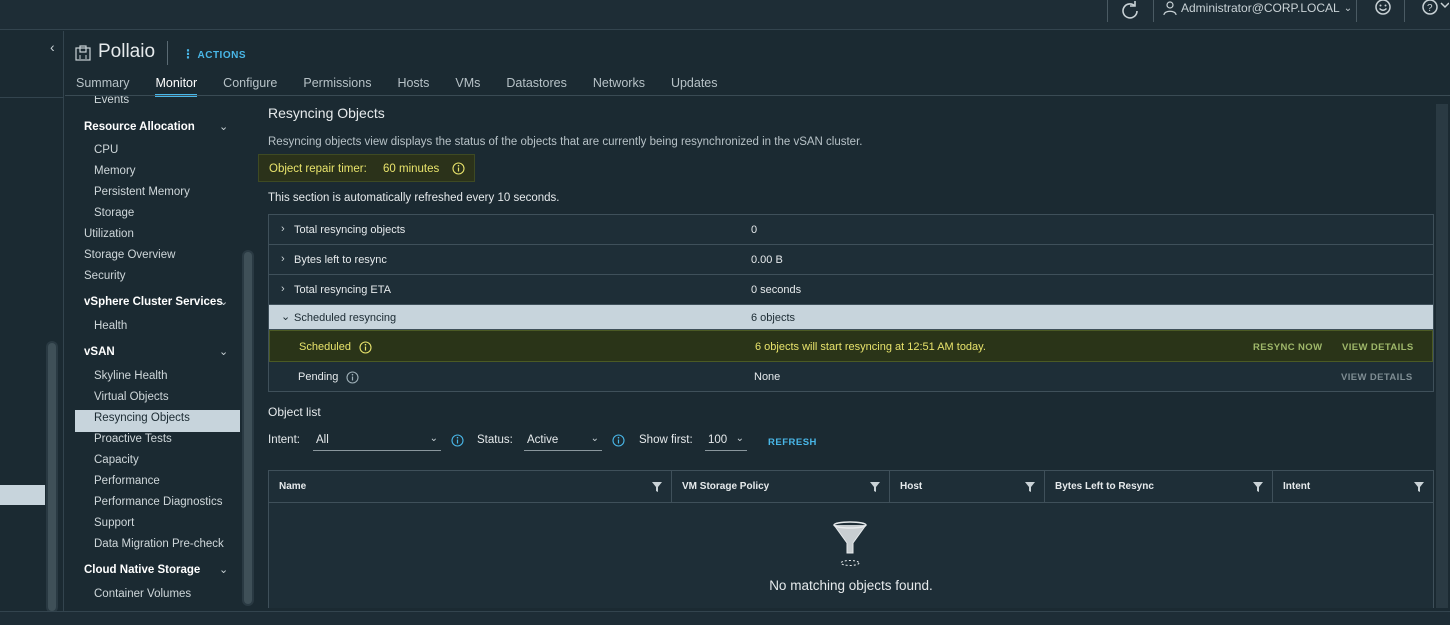  What do you see at coordinates (1159, 487) in the screenshot?
I see `column-header-bytes-left: Bytes Left to Resync` at bounding box center [1159, 487].